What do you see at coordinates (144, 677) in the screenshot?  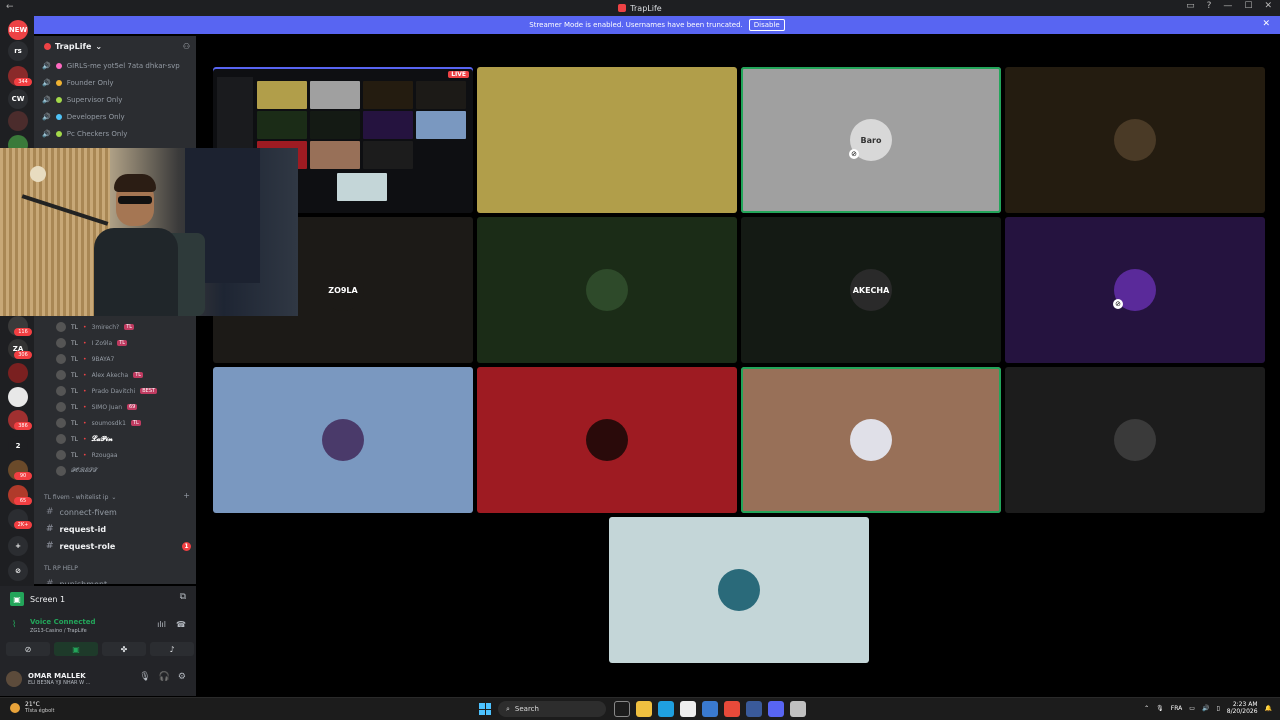 I see `microphone-icon: 🎙` at bounding box center [144, 677].